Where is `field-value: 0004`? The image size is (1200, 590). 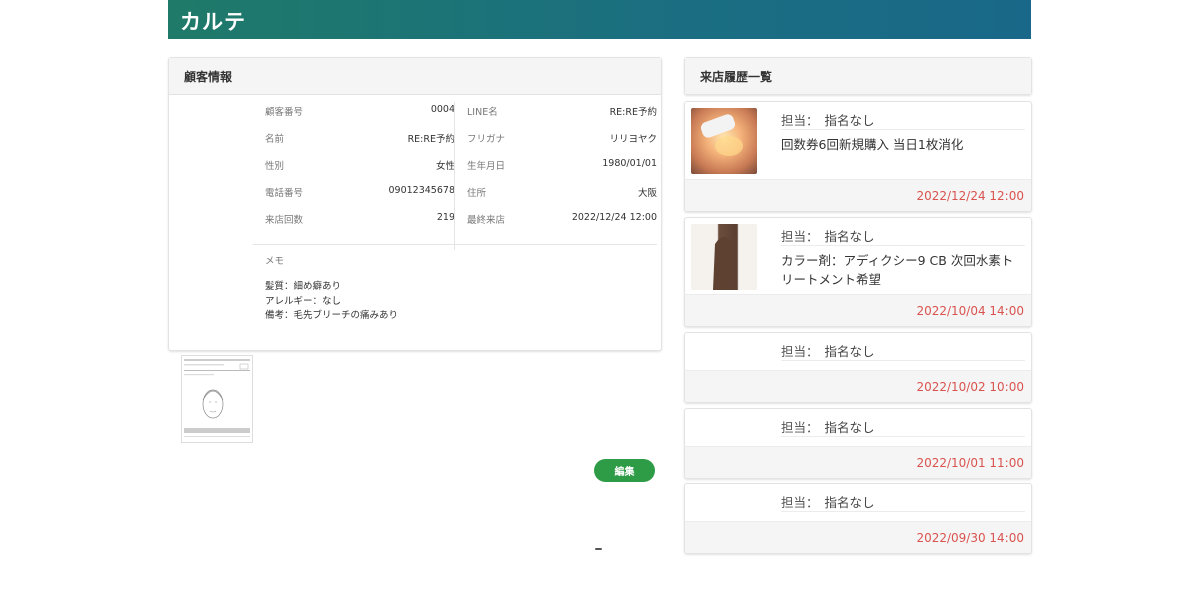 field-value: 0004 is located at coordinates (442, 109).